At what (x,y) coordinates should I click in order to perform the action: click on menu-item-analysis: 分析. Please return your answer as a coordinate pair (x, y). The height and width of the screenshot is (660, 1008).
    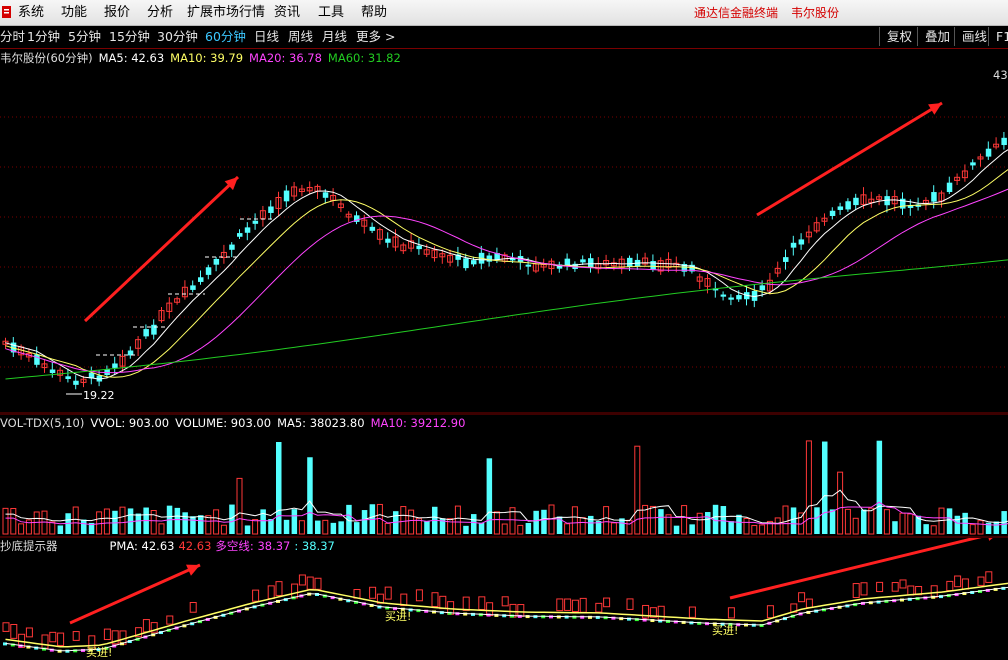
    Looking at the image, I should click on (160, 13).